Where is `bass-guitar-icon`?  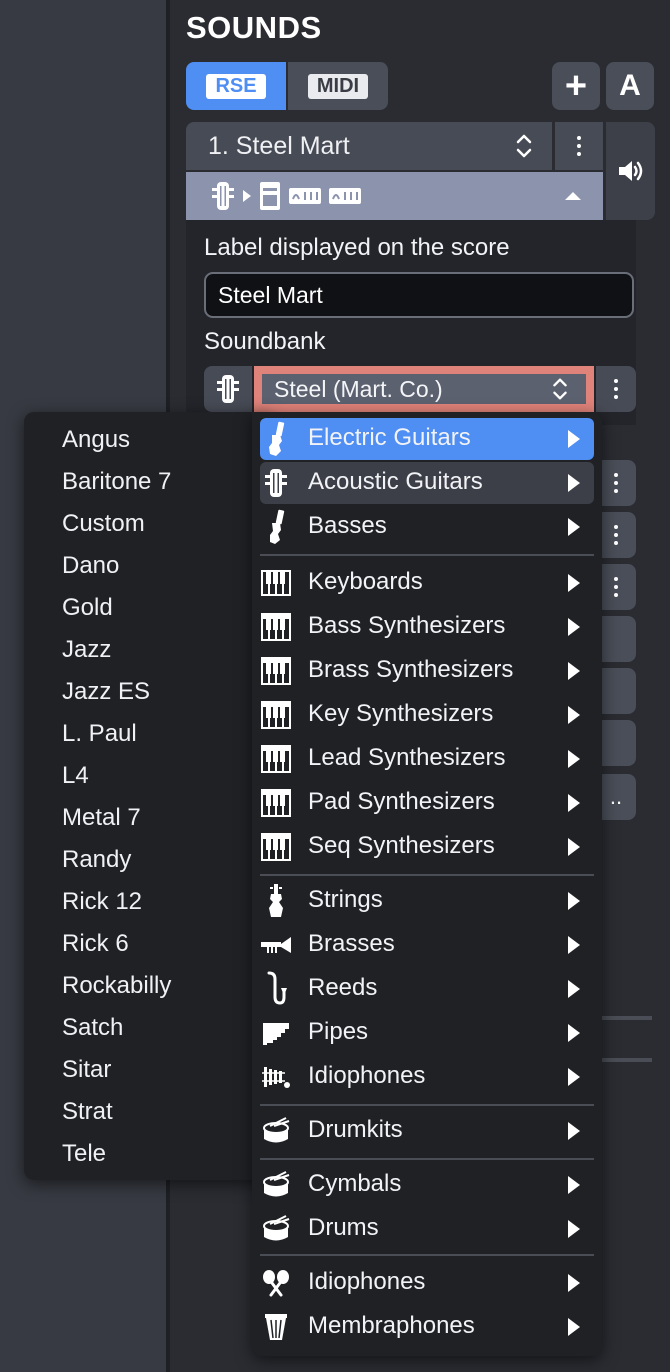
bass-guitar-icon is located at coordinates (277, 526).